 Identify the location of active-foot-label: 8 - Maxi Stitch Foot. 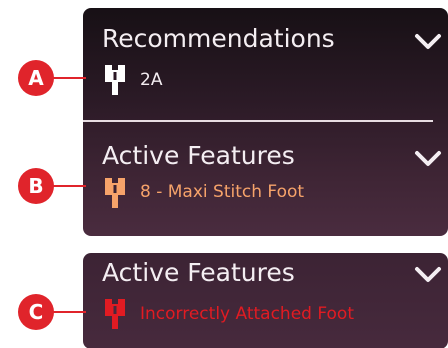
(222, 192).